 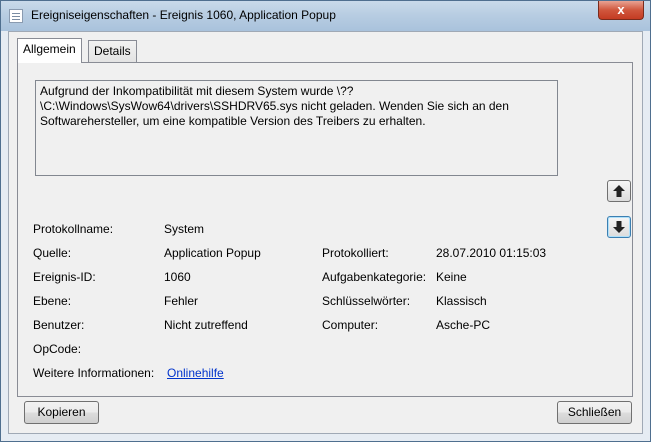 I want to click on ereignis-id-value: 1060, so click(x=177, y=277).